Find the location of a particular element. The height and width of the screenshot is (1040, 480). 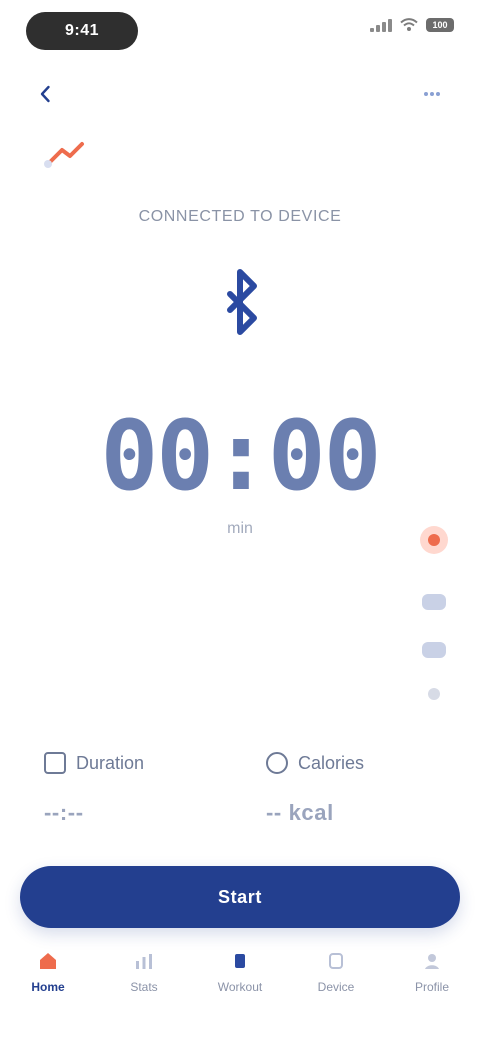

workout-icon is located at coordinates (240, 961).